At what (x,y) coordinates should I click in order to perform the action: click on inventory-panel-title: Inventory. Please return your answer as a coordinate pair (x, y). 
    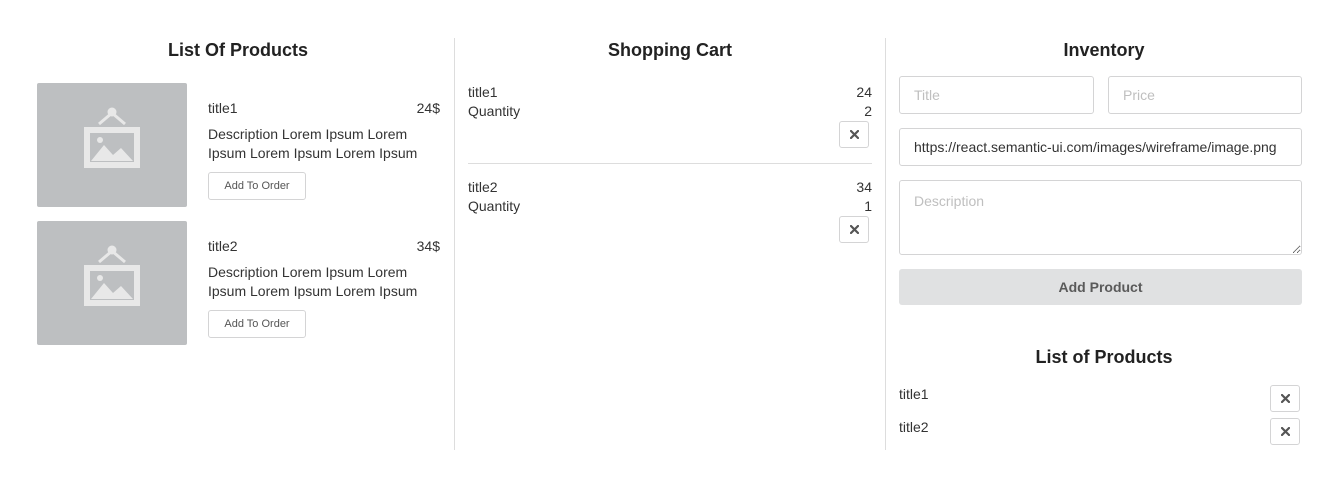
    Looking at the image, I should click on (1104, 50).